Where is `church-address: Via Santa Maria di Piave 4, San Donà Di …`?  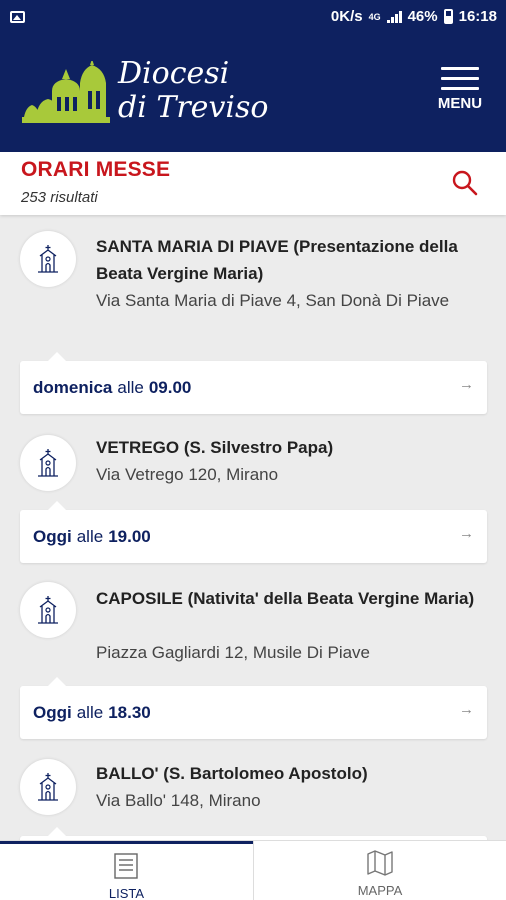 church-address: Via Santa Maria di Piave 4, San Donà Di … is located at coordinates (273, 300).